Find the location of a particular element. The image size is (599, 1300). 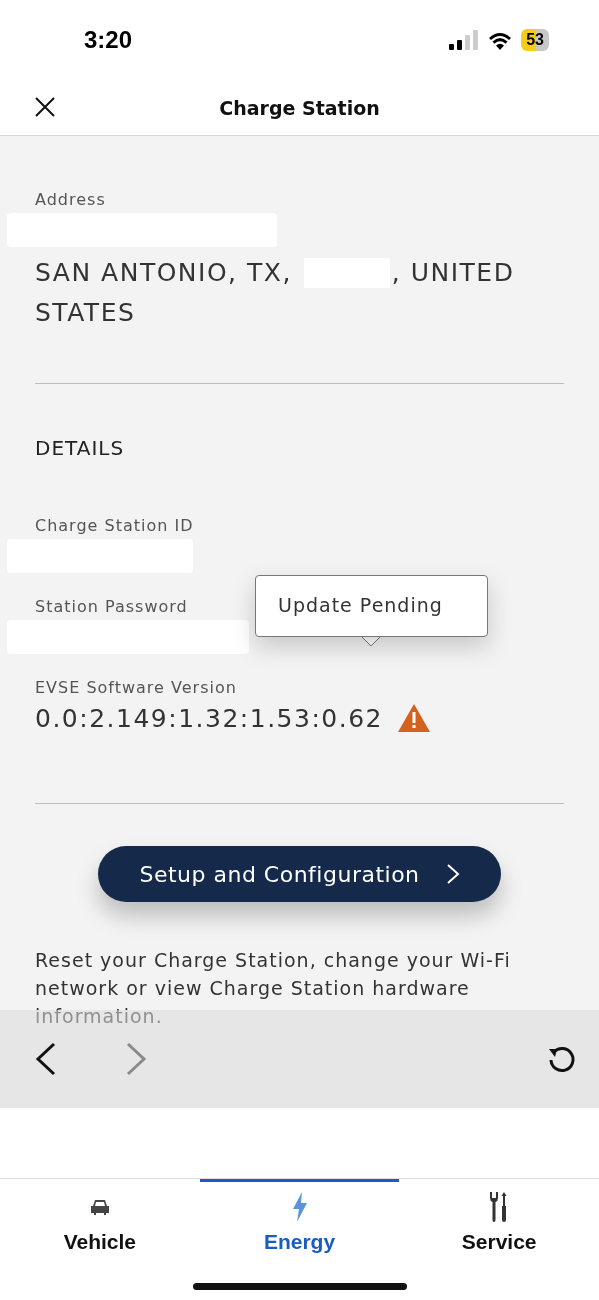

tab: Vehicle is located at coordinates (100, 1239).